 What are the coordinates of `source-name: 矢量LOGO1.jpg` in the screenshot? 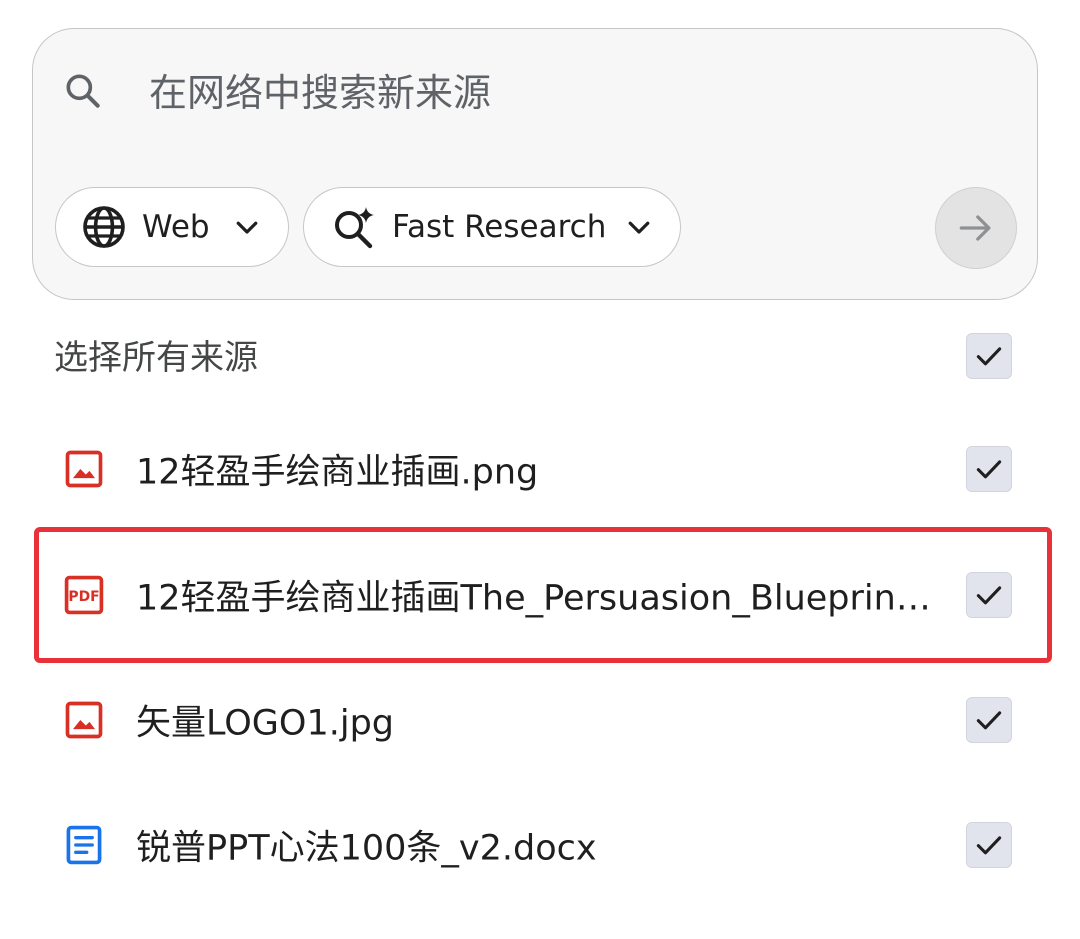 It's located at (265, 723).